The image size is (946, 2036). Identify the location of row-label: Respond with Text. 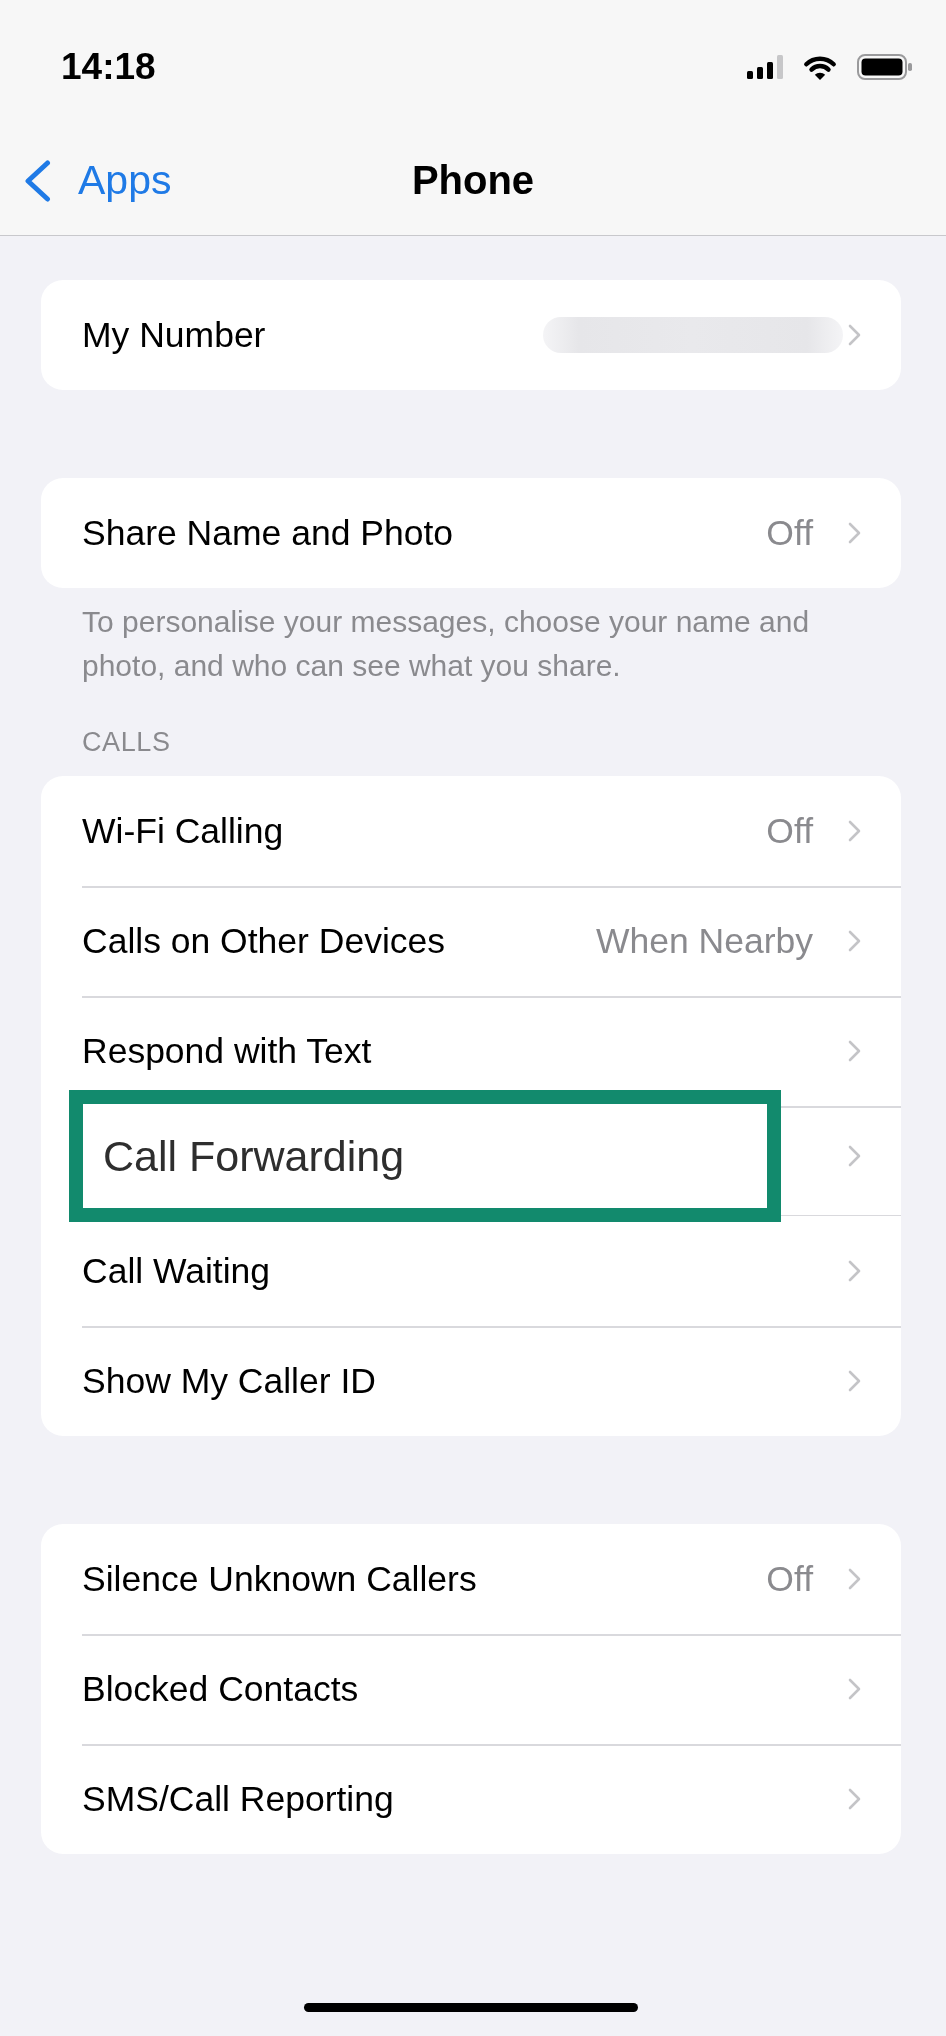
(227, 1051).